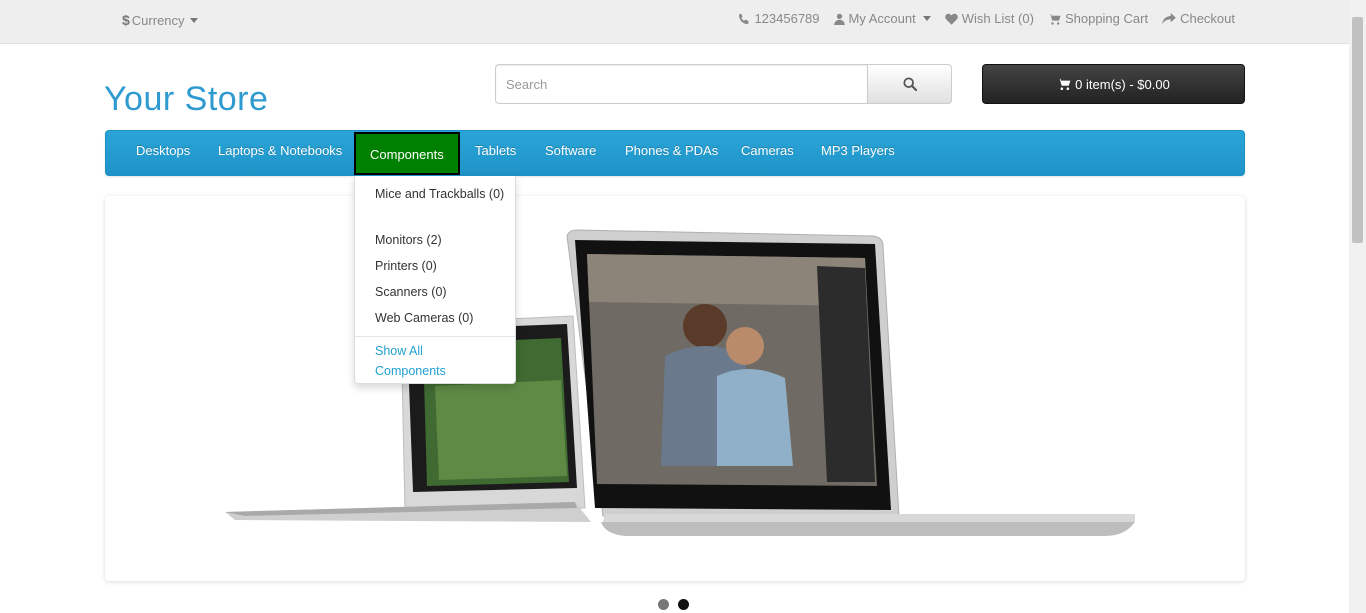 This screenshot has width=1366, height=613. Describe the element at coordinates (440, 194) in the screenshot. I see `dropdown-item-mice-trackballs: Mice and Trackballs (0)` at that location.